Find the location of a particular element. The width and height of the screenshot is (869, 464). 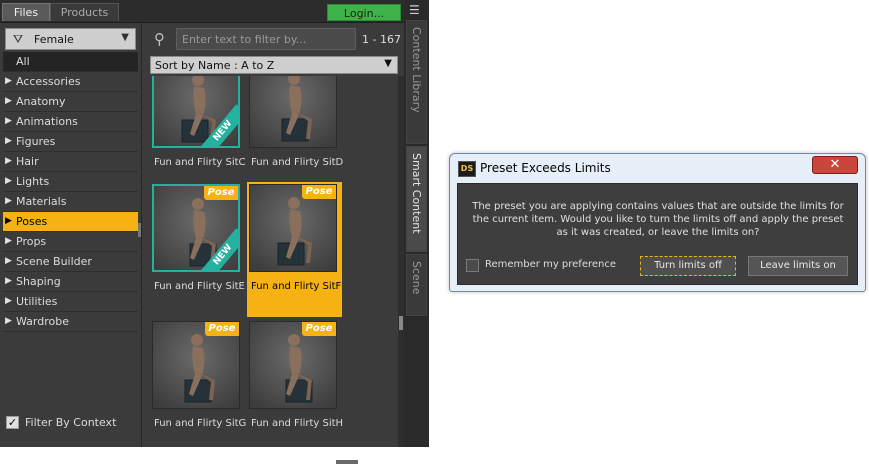

tab-content-library: Content Library is located at coordinates (416, 82).